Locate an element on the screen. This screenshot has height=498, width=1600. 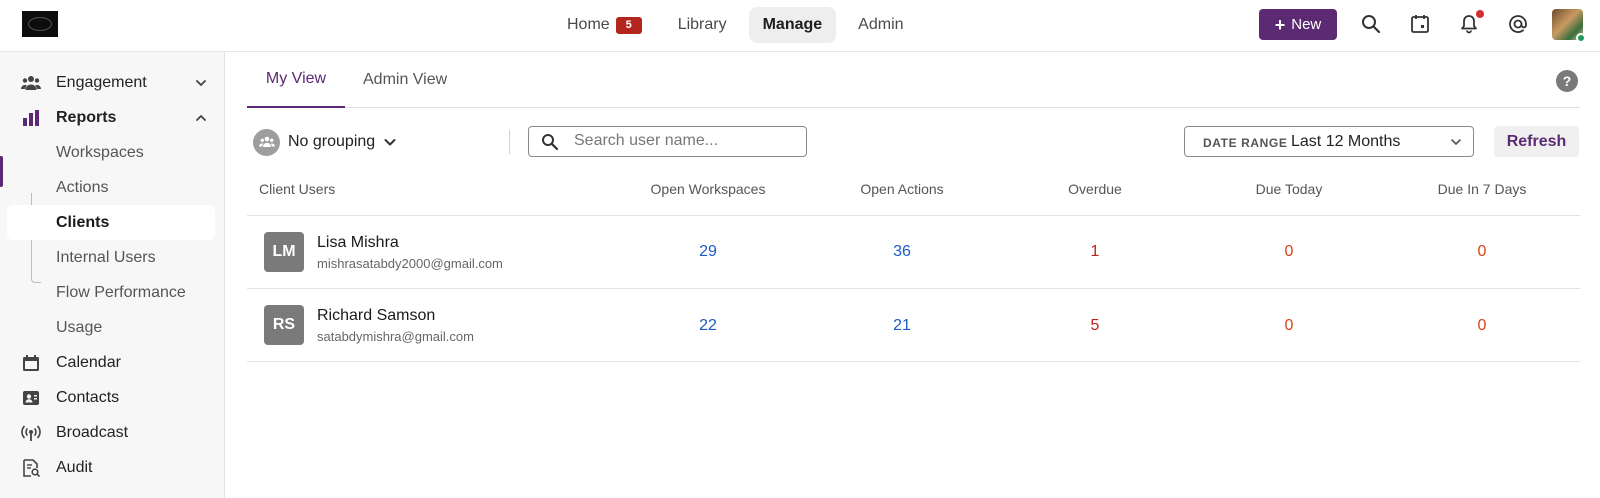
tab-my-view: My View is located at coordinates (296, 80).